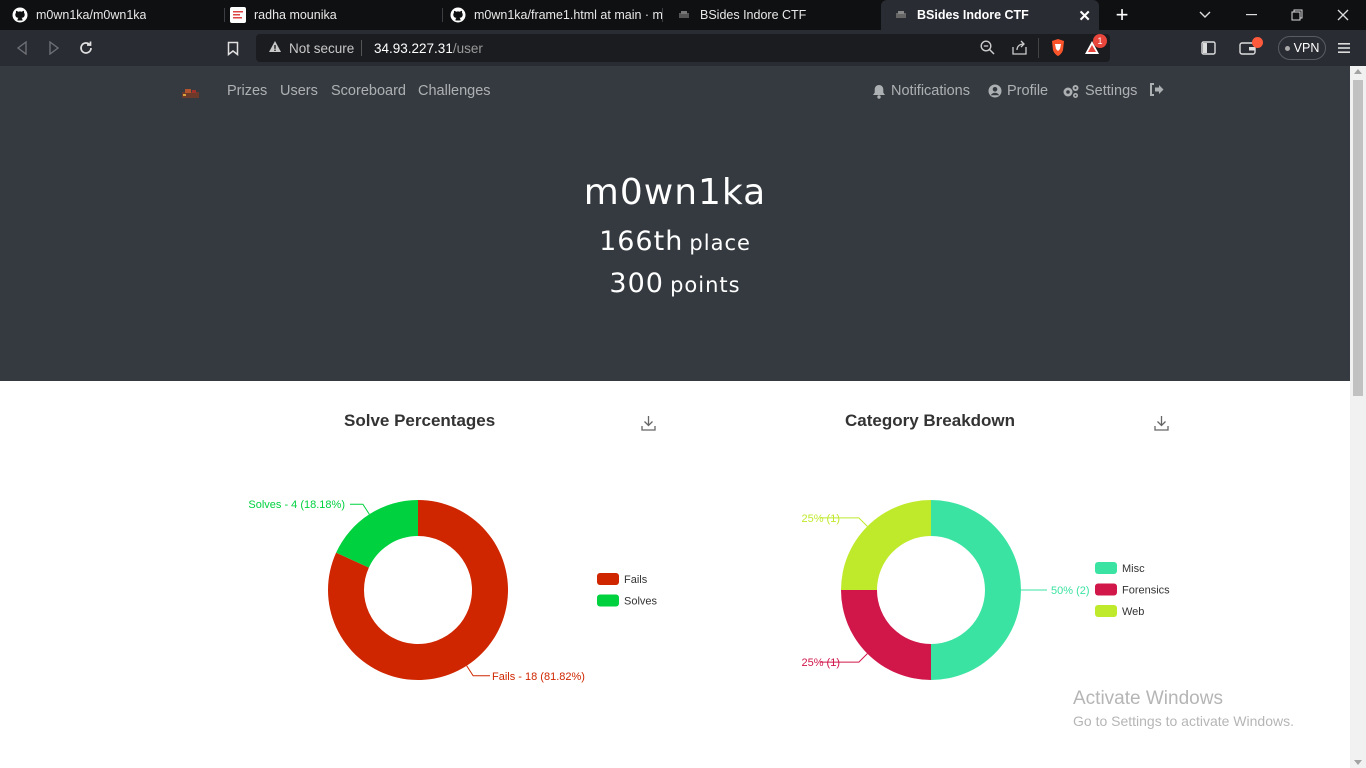 This screenshot has width=1366, height=768. I want to click on chart-title-category: Category Breakdown, so click(930, 420).